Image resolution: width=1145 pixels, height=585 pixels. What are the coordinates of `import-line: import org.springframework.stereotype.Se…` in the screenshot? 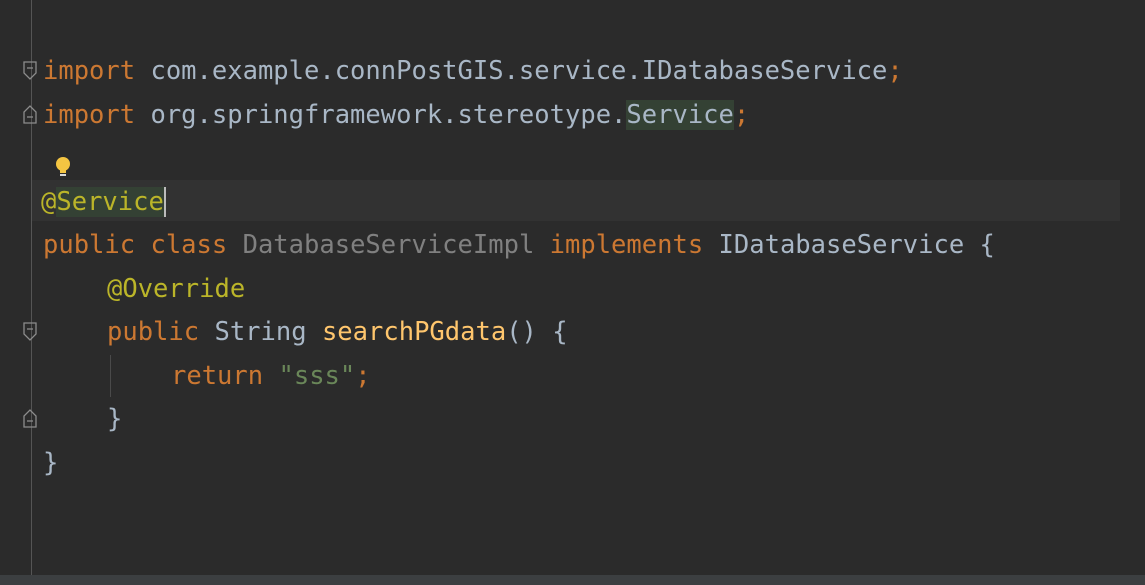 It's located at (396, 115).